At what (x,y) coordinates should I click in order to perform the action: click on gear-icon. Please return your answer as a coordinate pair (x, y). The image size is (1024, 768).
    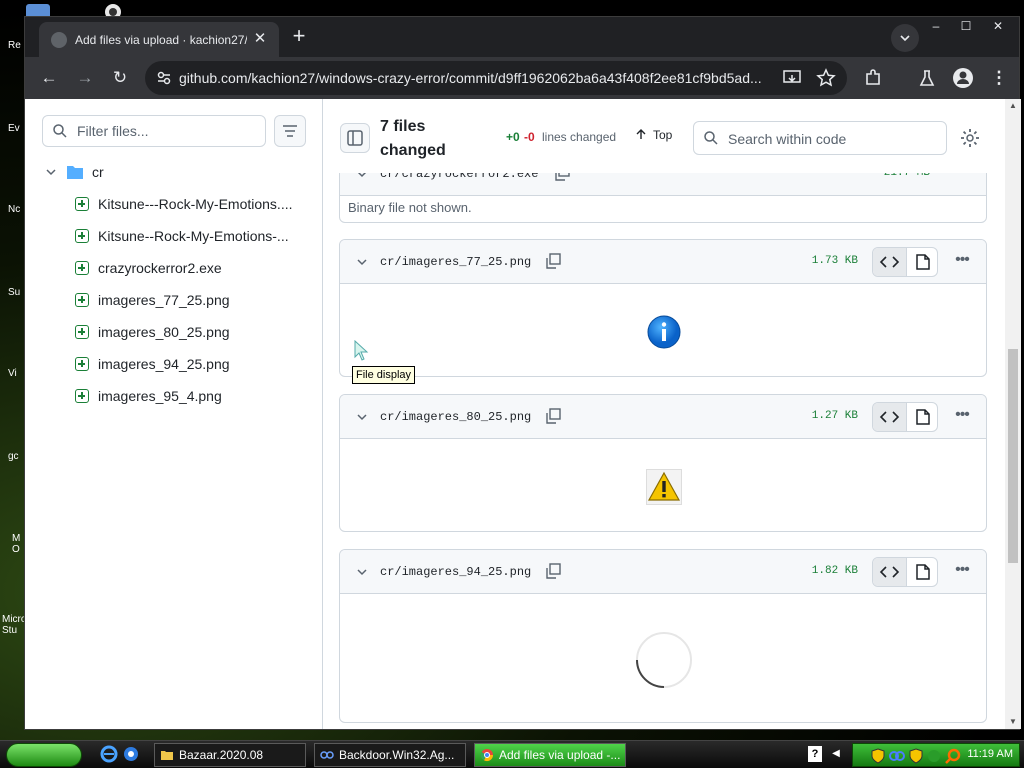
    Looking at the image, I should click on (970, 138).